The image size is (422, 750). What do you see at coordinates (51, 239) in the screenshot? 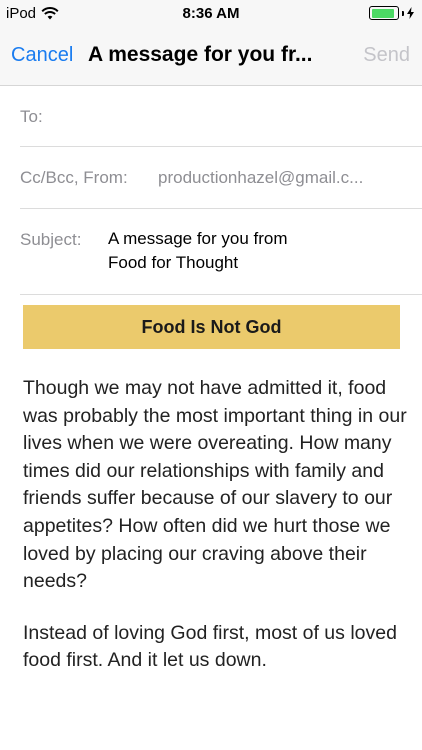
I see `subject-label: Subject:` at bounding box center [51, 239].